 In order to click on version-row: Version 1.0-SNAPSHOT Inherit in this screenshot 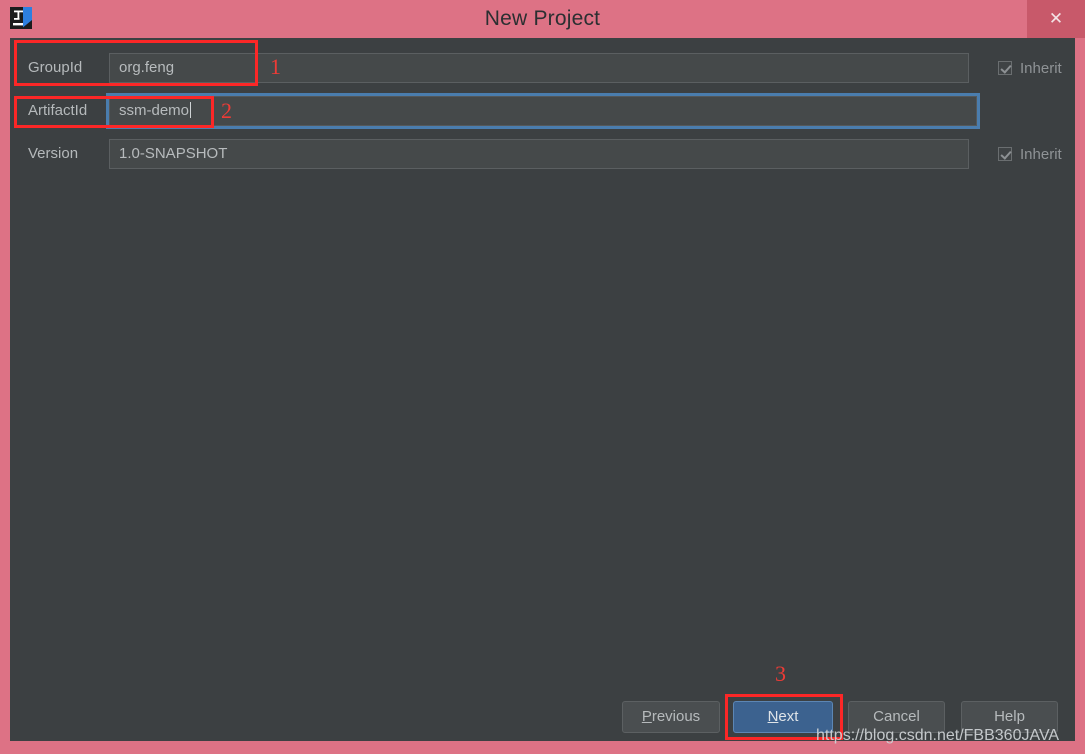, I will do `click(542, 154)`.